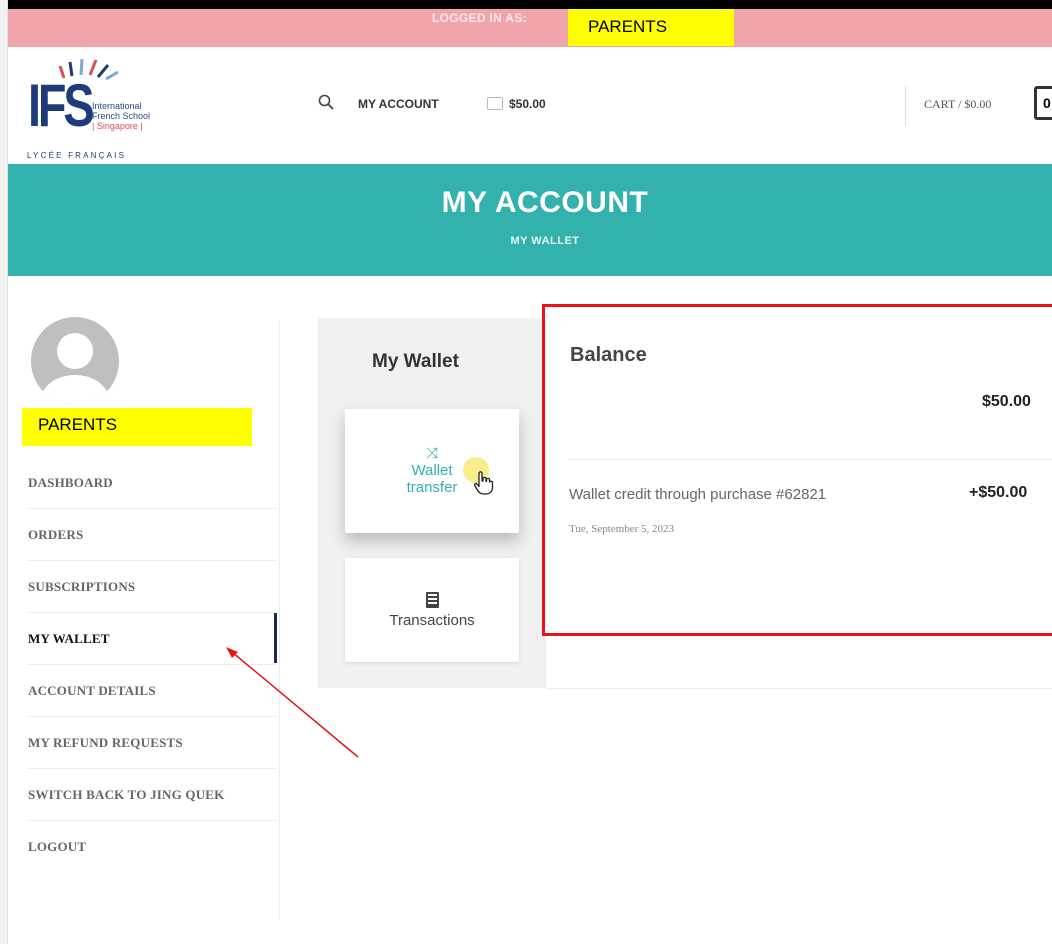 This screenshot has height=944, width=1052. What do you see at coordinates (608, 355) in the screenshot?
I see `balance-title: Balance` at bounding box center [608, 355].